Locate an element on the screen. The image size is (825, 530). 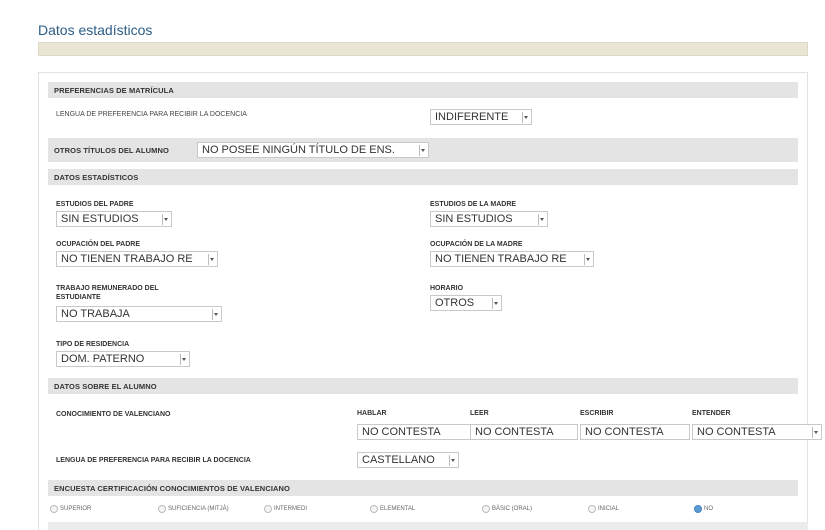
estudios-madre-value: SIN ESTUDIOS is located at coordinates (474, 219).